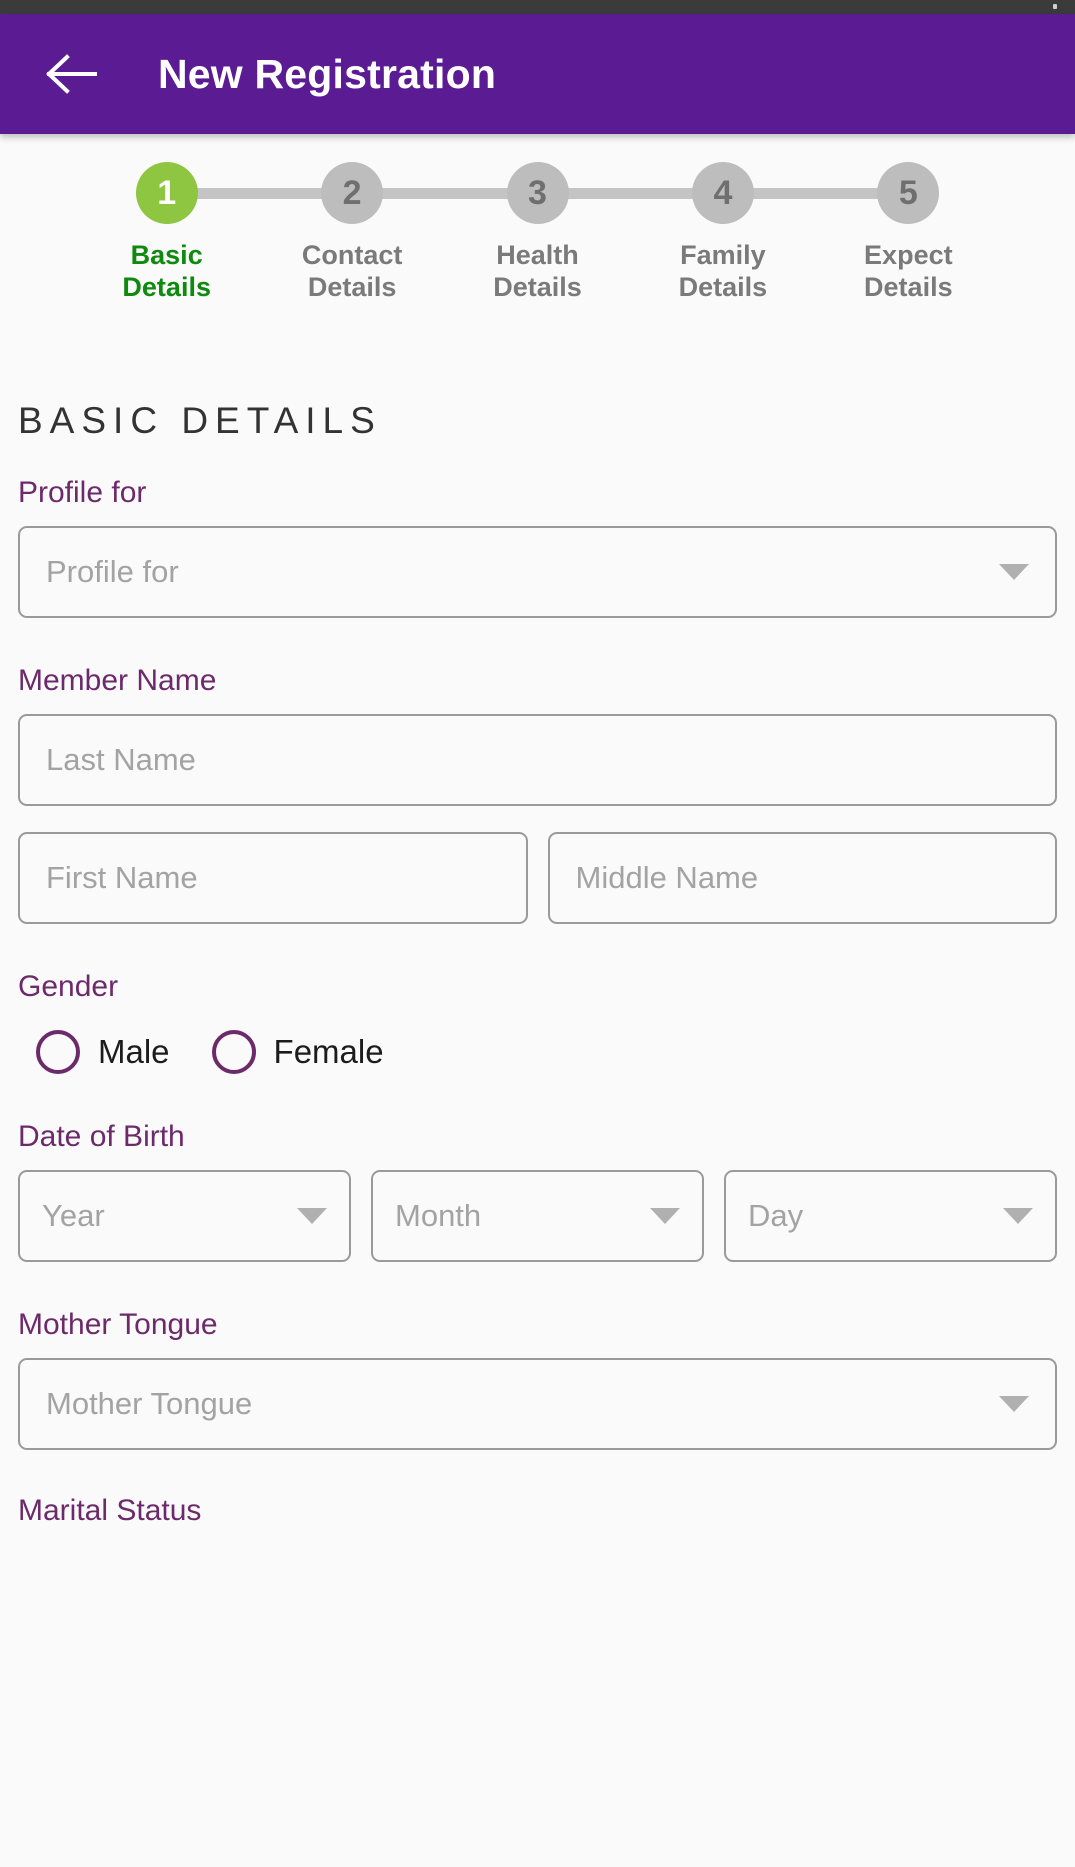 The width and height of the screenshot is (1075, 1867). What do you see at coordinates (117, 680) in the screenshot?
I see `member-name-label: Member Name` at bounding box center [117, 680].